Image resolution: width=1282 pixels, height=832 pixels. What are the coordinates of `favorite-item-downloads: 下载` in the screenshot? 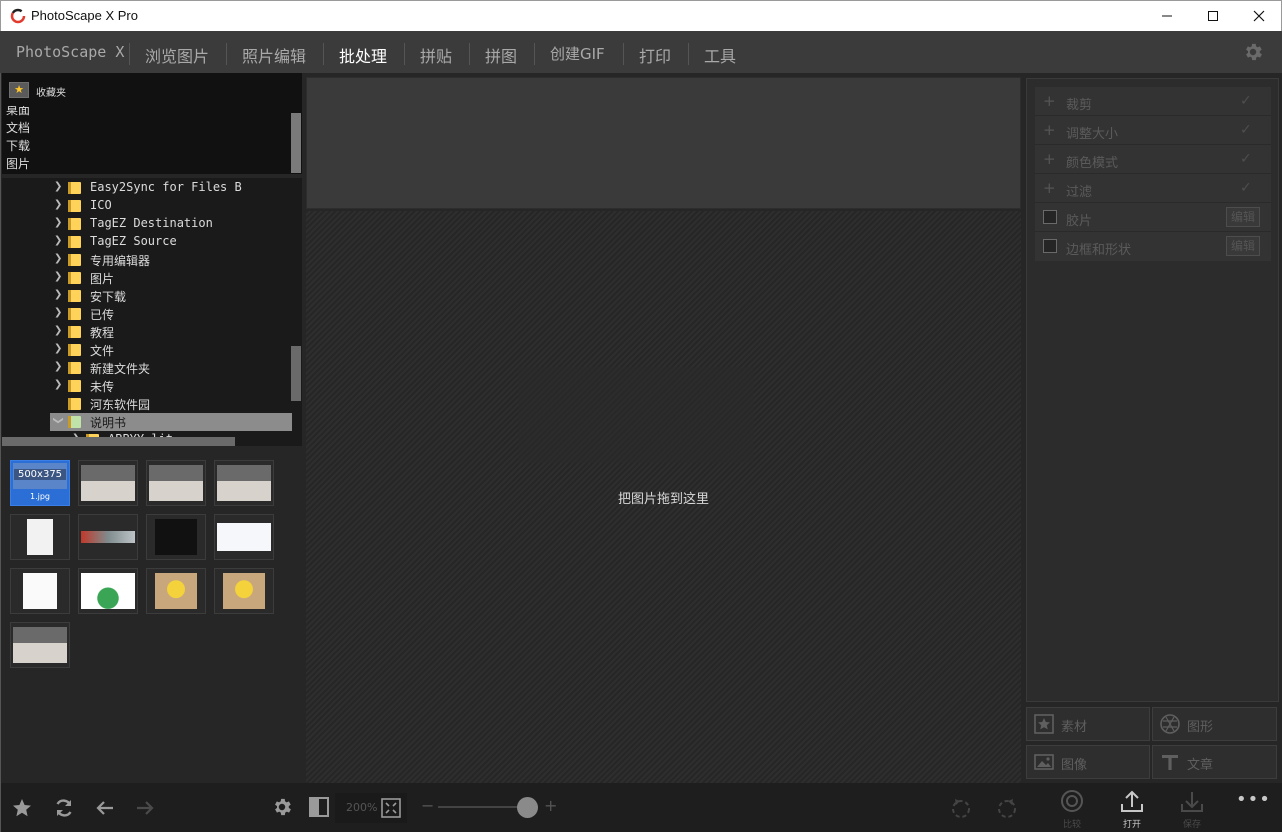 It's located at (18, 145).